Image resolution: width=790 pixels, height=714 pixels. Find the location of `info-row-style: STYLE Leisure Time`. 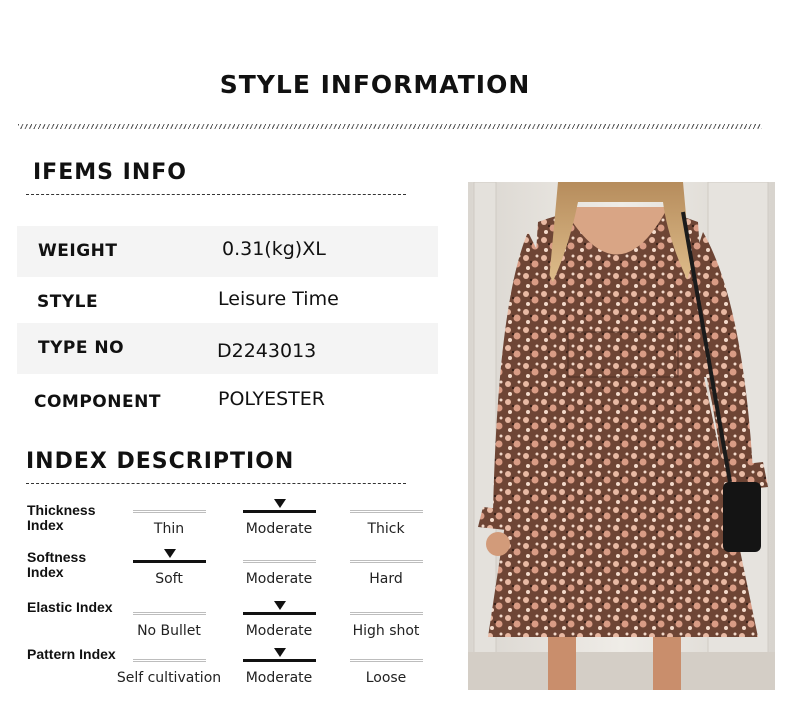

info-row-style: STYLE Leisure Time is located at coordinates (227, 302).